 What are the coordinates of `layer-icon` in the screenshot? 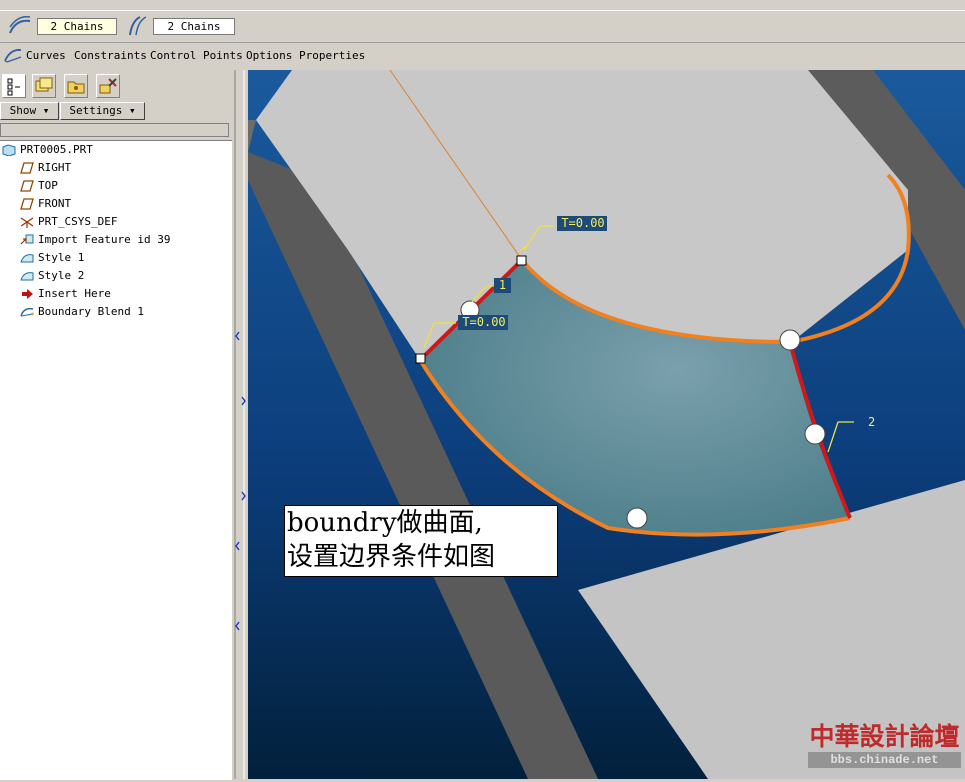 It's located at (44, 84).